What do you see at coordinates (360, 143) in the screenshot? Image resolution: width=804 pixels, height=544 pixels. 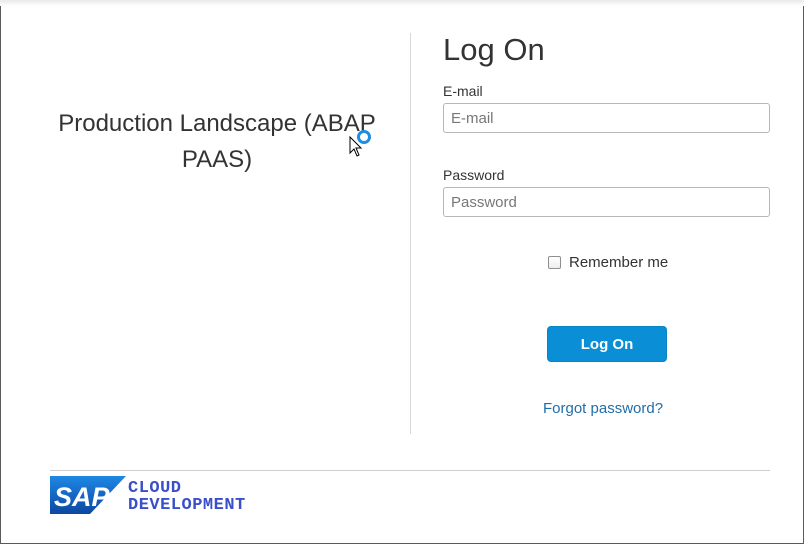 I see `busy-cursor-icon` at bounding box center [360, 143].